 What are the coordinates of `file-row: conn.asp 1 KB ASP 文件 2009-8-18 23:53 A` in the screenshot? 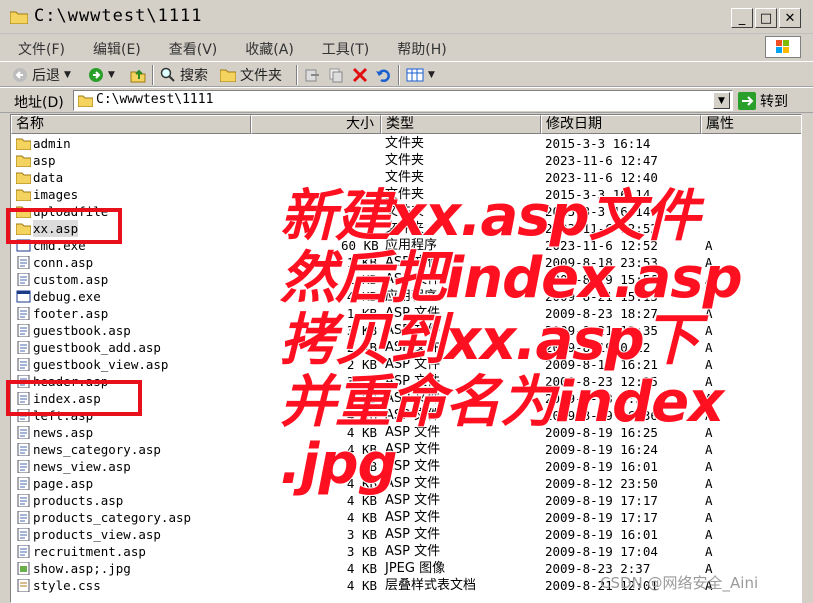 It's located at (406, 262).